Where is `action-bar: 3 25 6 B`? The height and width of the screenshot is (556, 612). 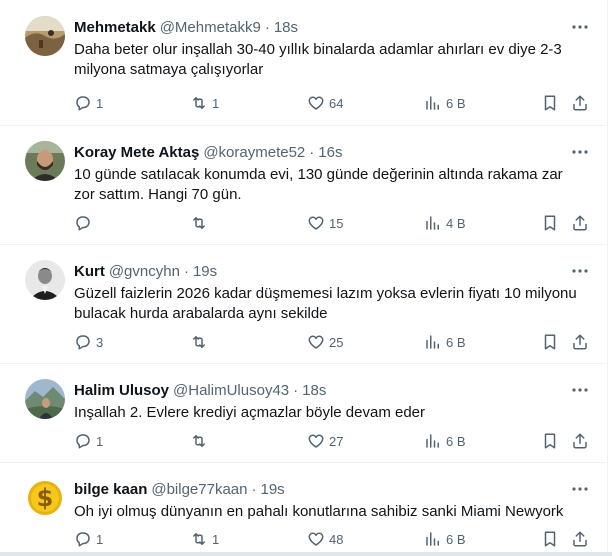 action-bar: 3 25 6 B is located at coordinates (335, 342).